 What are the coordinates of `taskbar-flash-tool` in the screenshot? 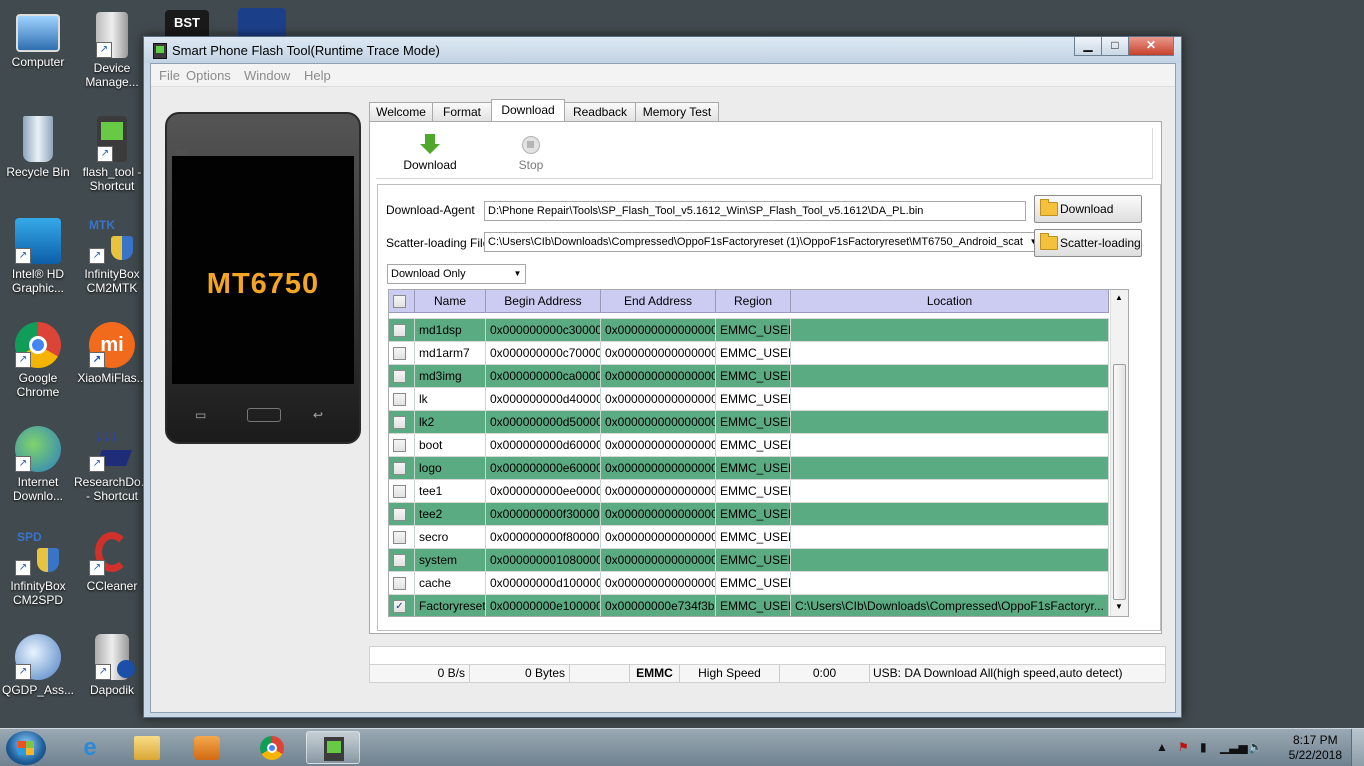 It's located at (333, 747).